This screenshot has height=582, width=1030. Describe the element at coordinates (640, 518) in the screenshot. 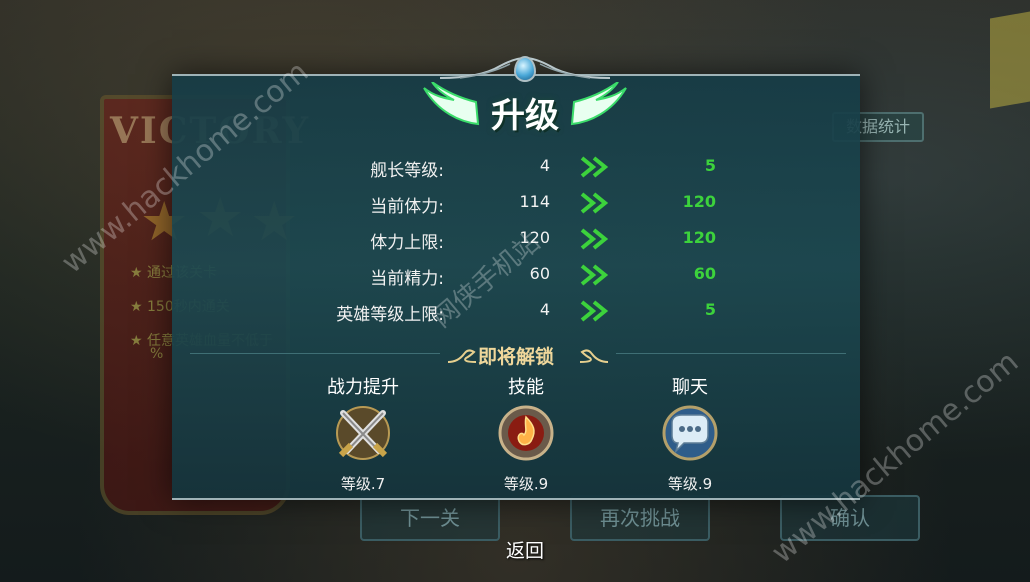

I see `retry-button: 再次挑战` at that location.